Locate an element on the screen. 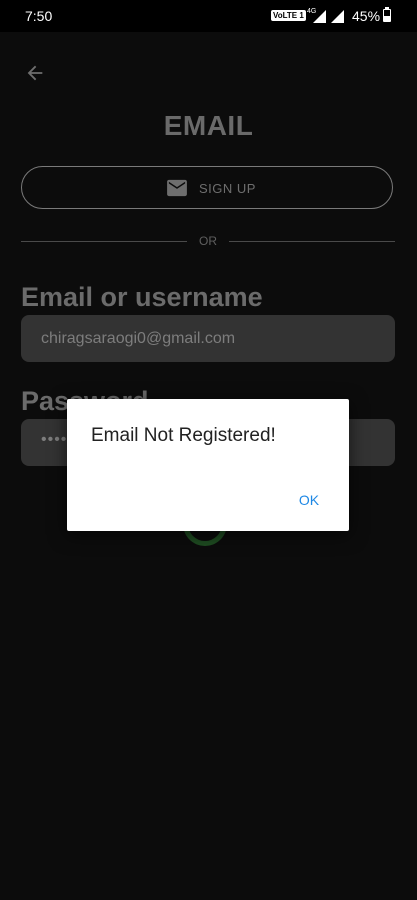  ok-button: OK is located at coordinates (309, 500).